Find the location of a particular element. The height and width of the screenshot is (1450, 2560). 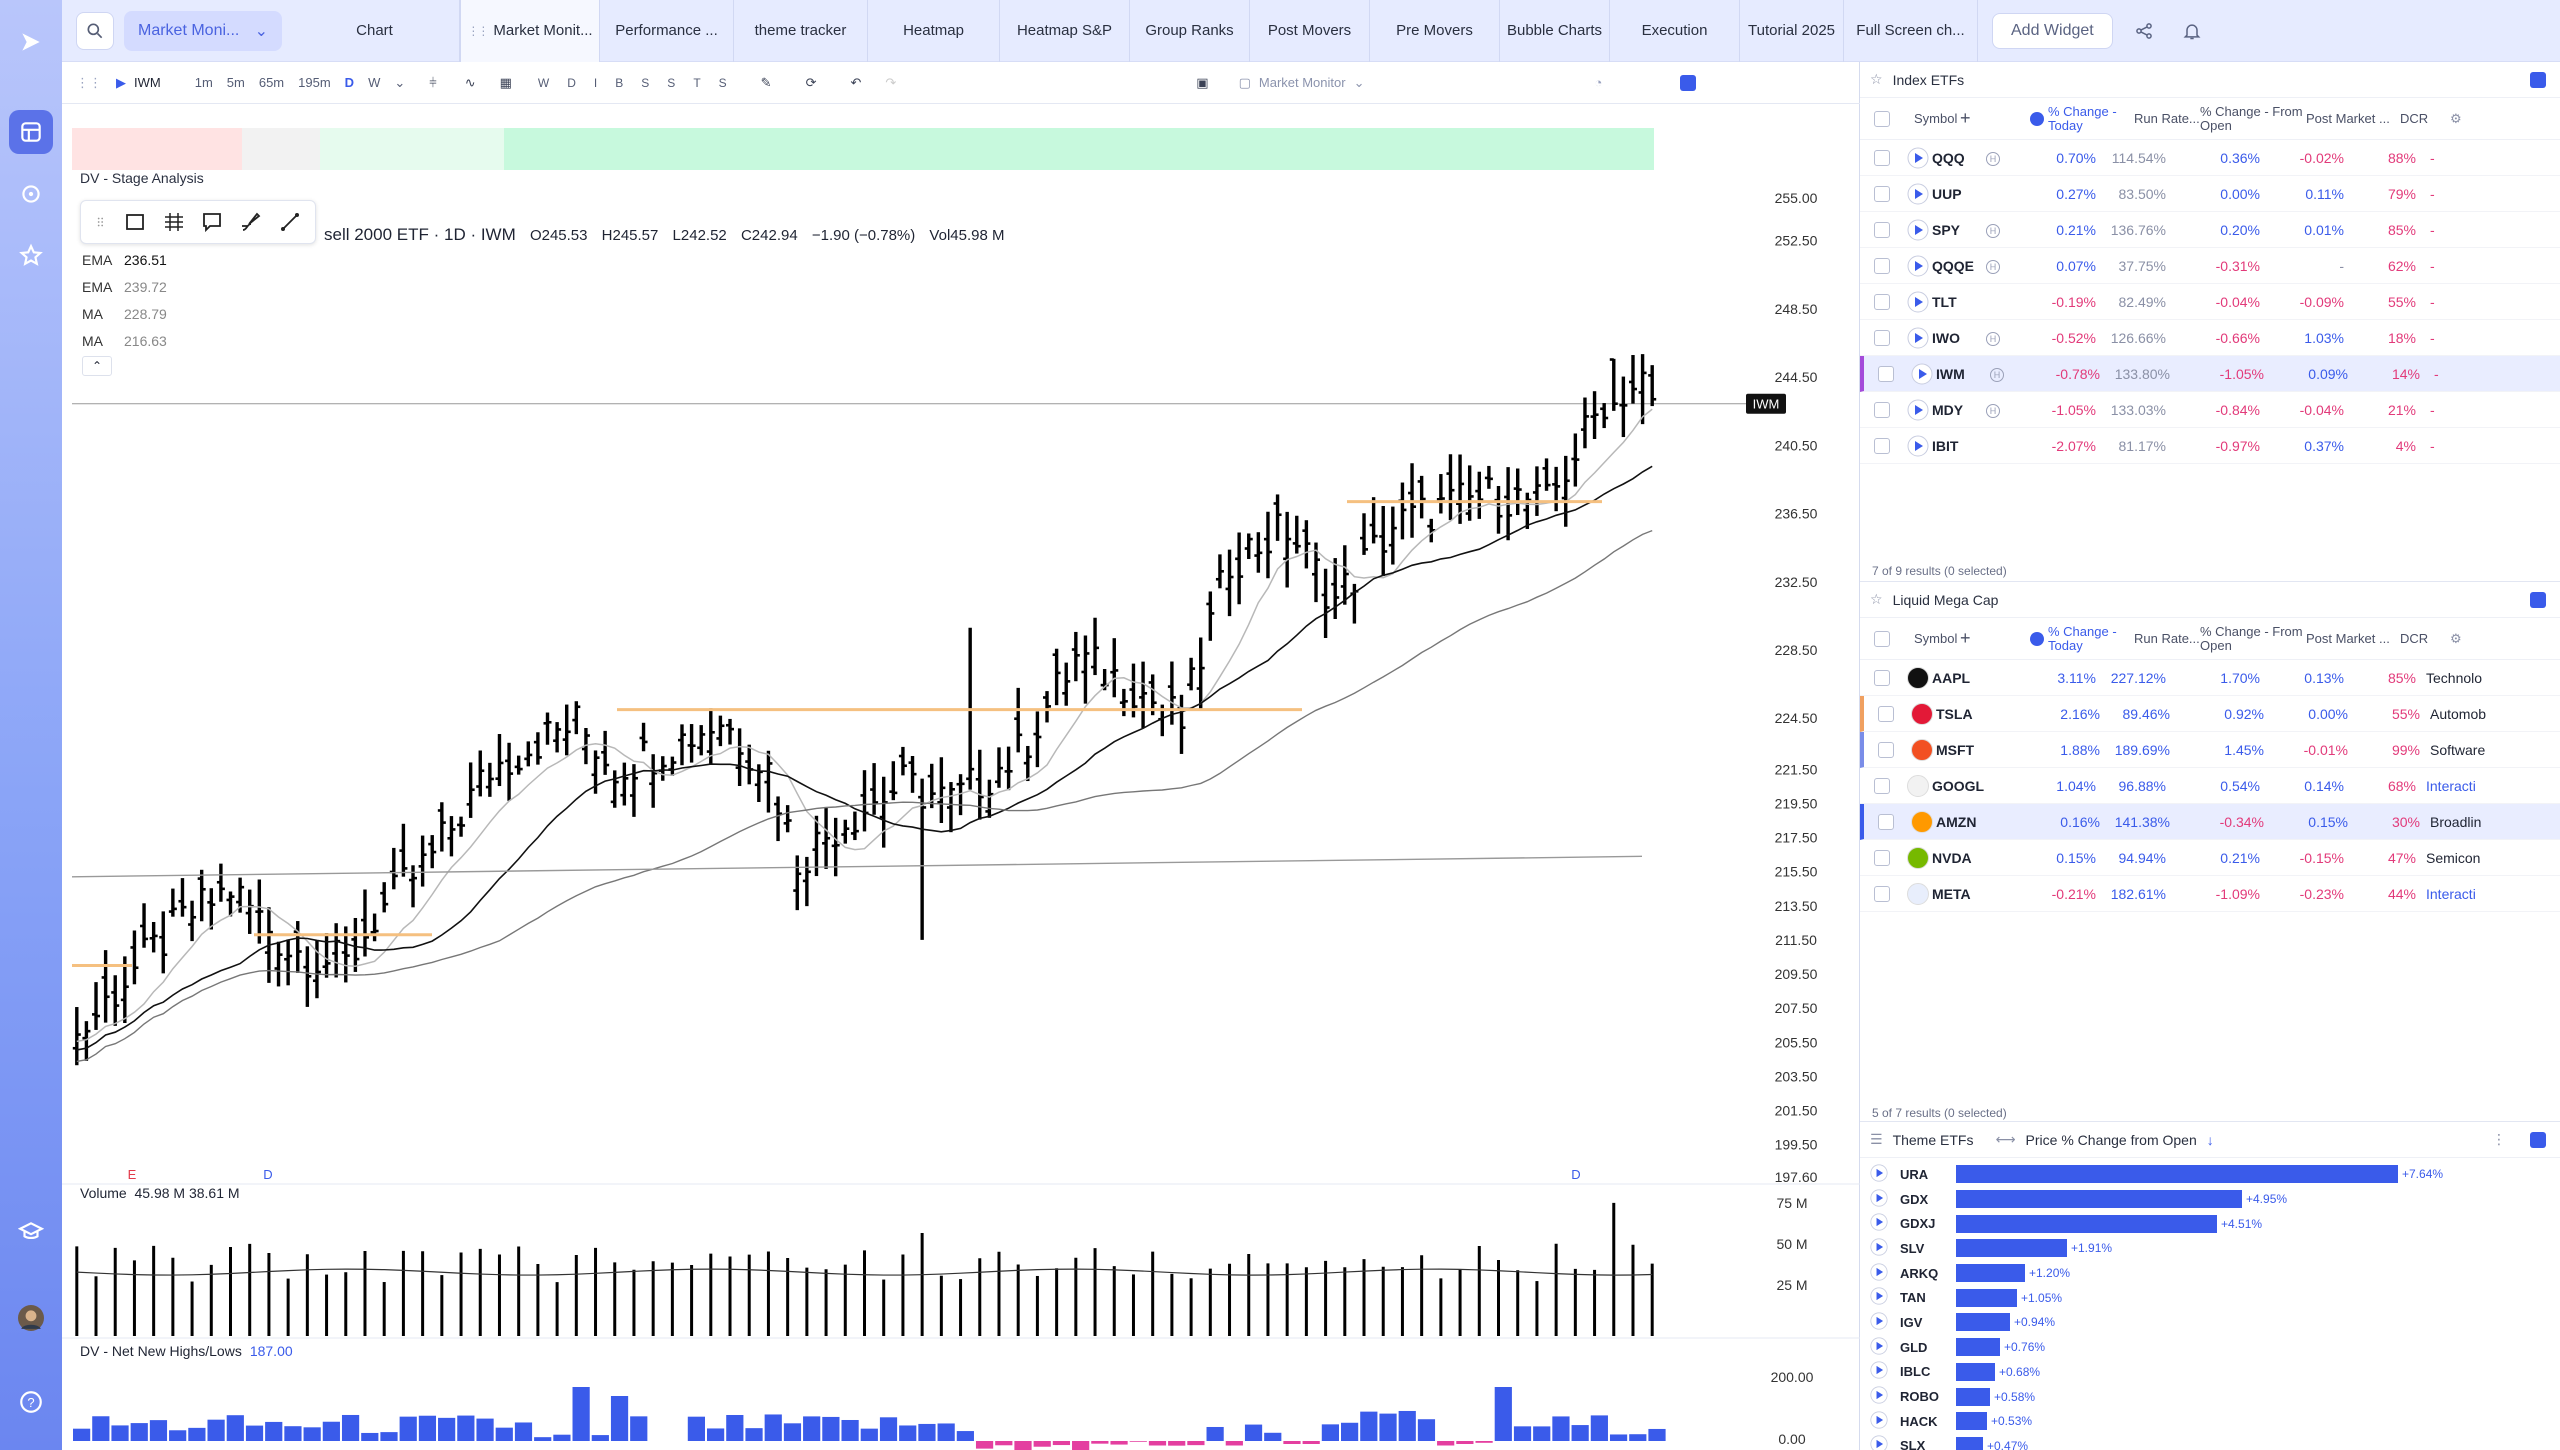

table-row: QQQE H 0.07% 37.75% -0.31% -62% - is located at coordinates (2210, 266).